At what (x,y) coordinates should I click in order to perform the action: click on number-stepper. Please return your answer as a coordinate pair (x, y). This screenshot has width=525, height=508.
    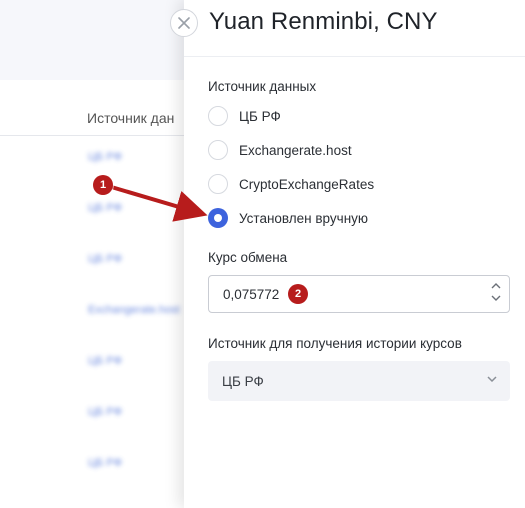
    Looking at the image, I should click on (496, 292).